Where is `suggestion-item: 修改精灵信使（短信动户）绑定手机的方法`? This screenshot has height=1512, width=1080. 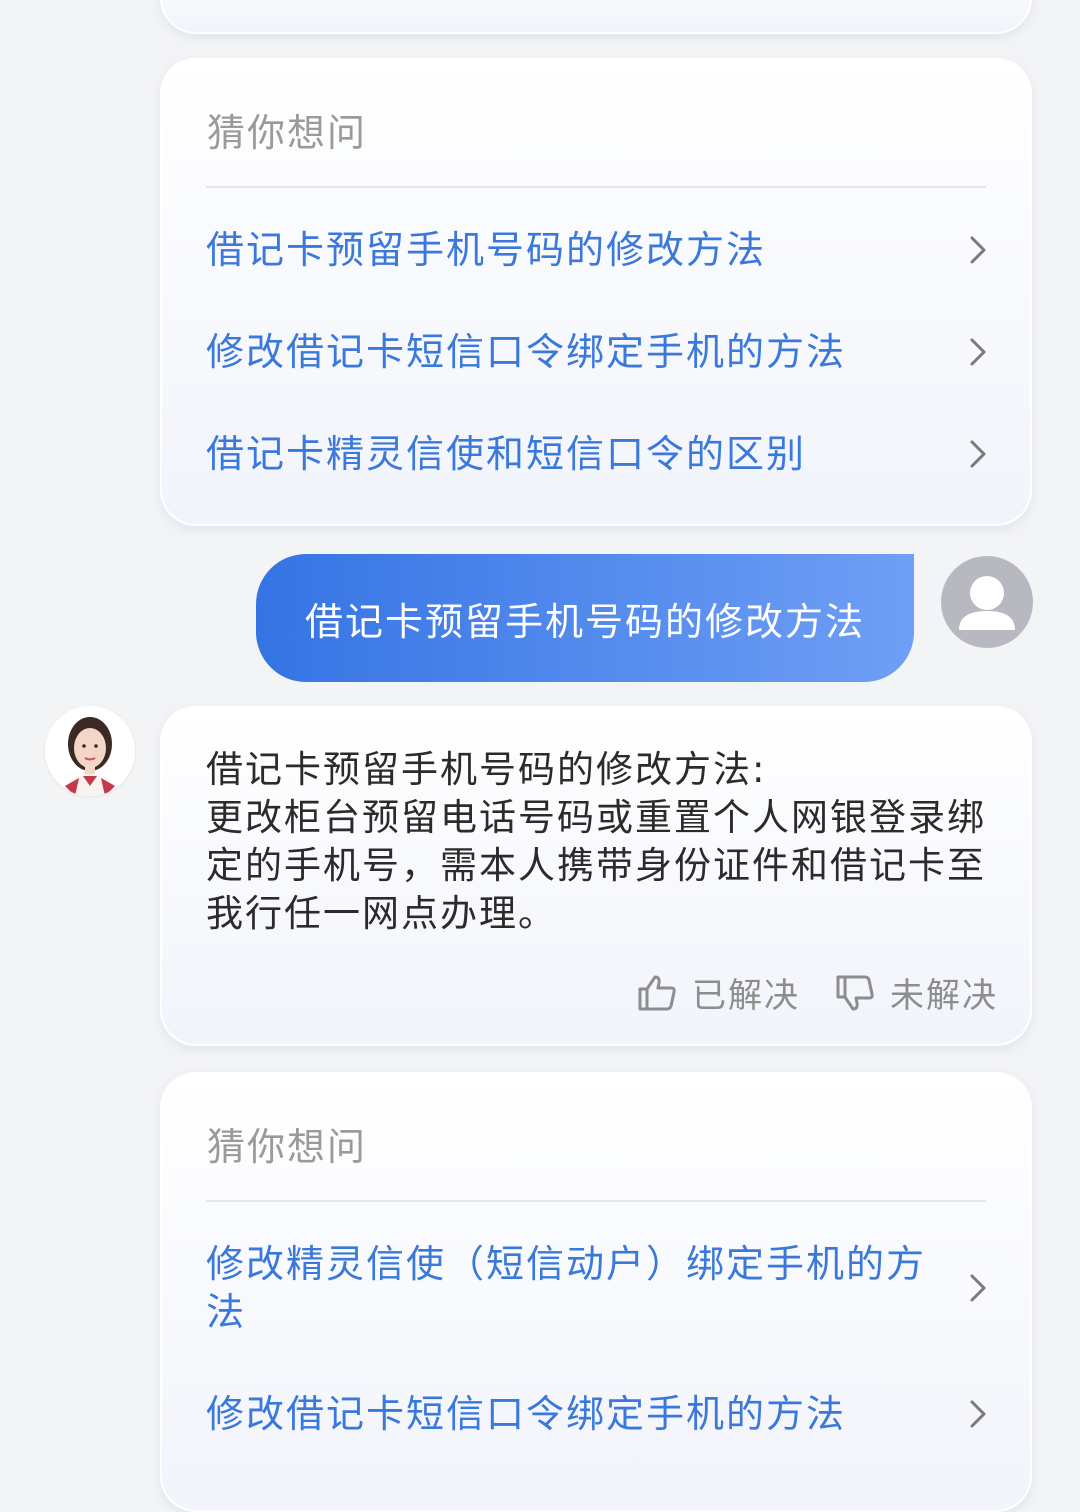
suggestion-item: 修改精灵信使（短信动户）绑定手机的方法 is located at coordinates (599, 1288).